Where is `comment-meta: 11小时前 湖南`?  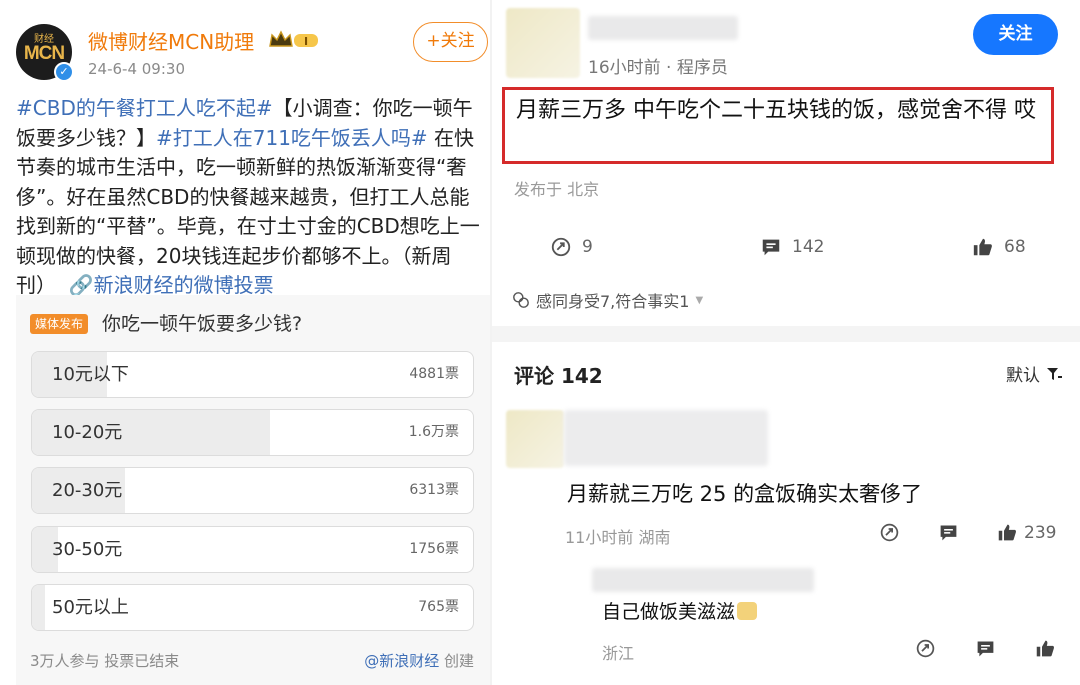
comment-meta: 11小时前 湖南 is located at coordinates (618, 537).